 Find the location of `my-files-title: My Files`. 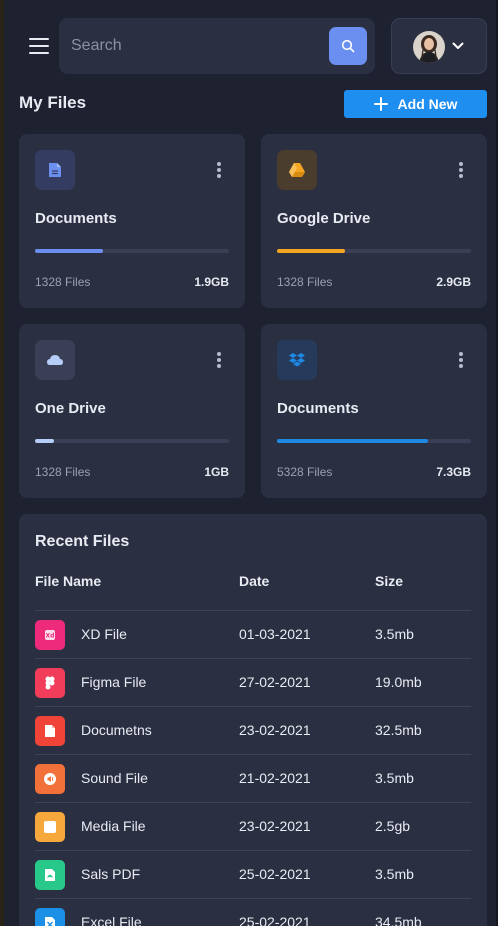

my-files-title: My Files is located at coordinates (53, 102).